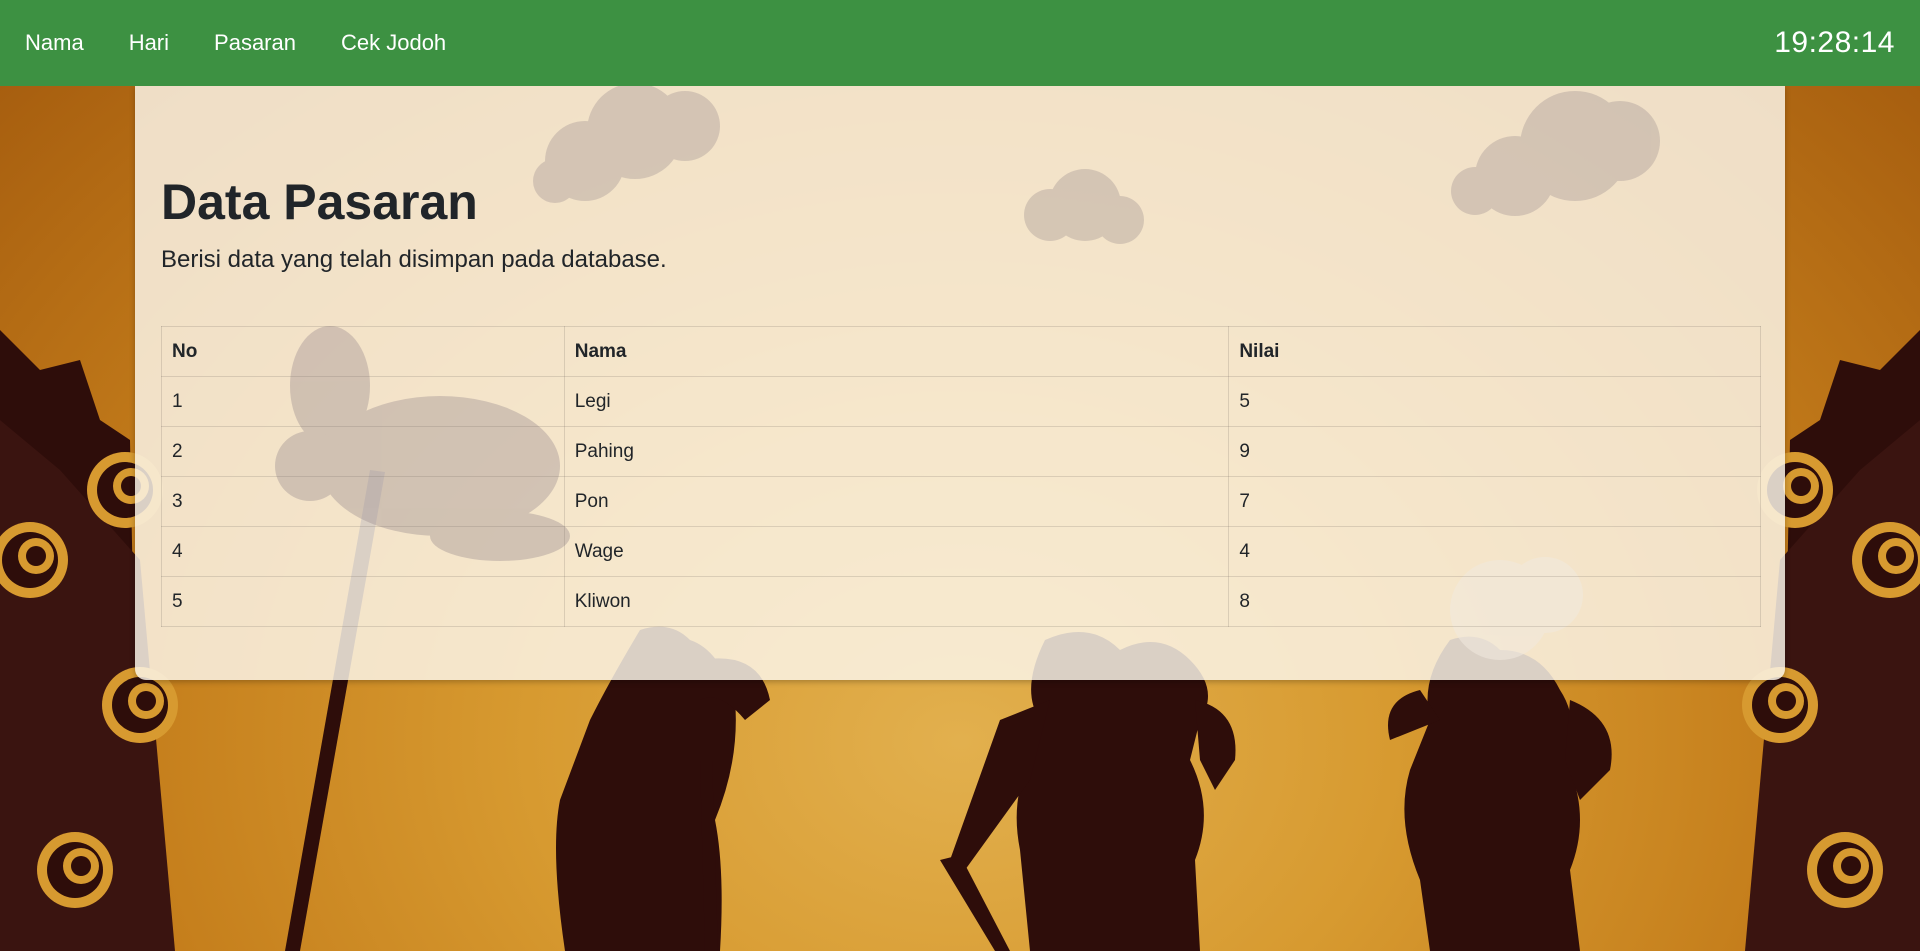 This screenshot has width=1920, height=951. What do you see at coordinates (54, 43) in the screenshot?
I see `nav-link-nama: Nama` at bounding box center [54, 43].